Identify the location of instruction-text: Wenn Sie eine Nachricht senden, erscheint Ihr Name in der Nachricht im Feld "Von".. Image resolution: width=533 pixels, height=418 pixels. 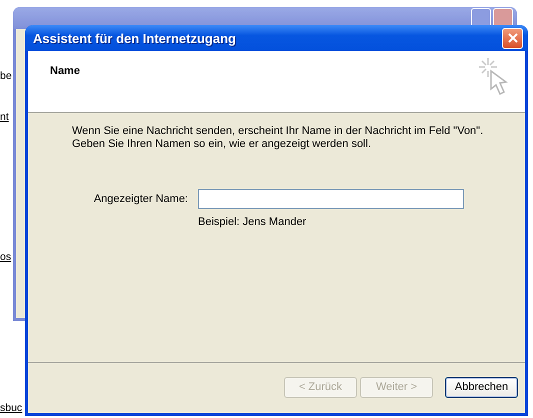
(278, 131).